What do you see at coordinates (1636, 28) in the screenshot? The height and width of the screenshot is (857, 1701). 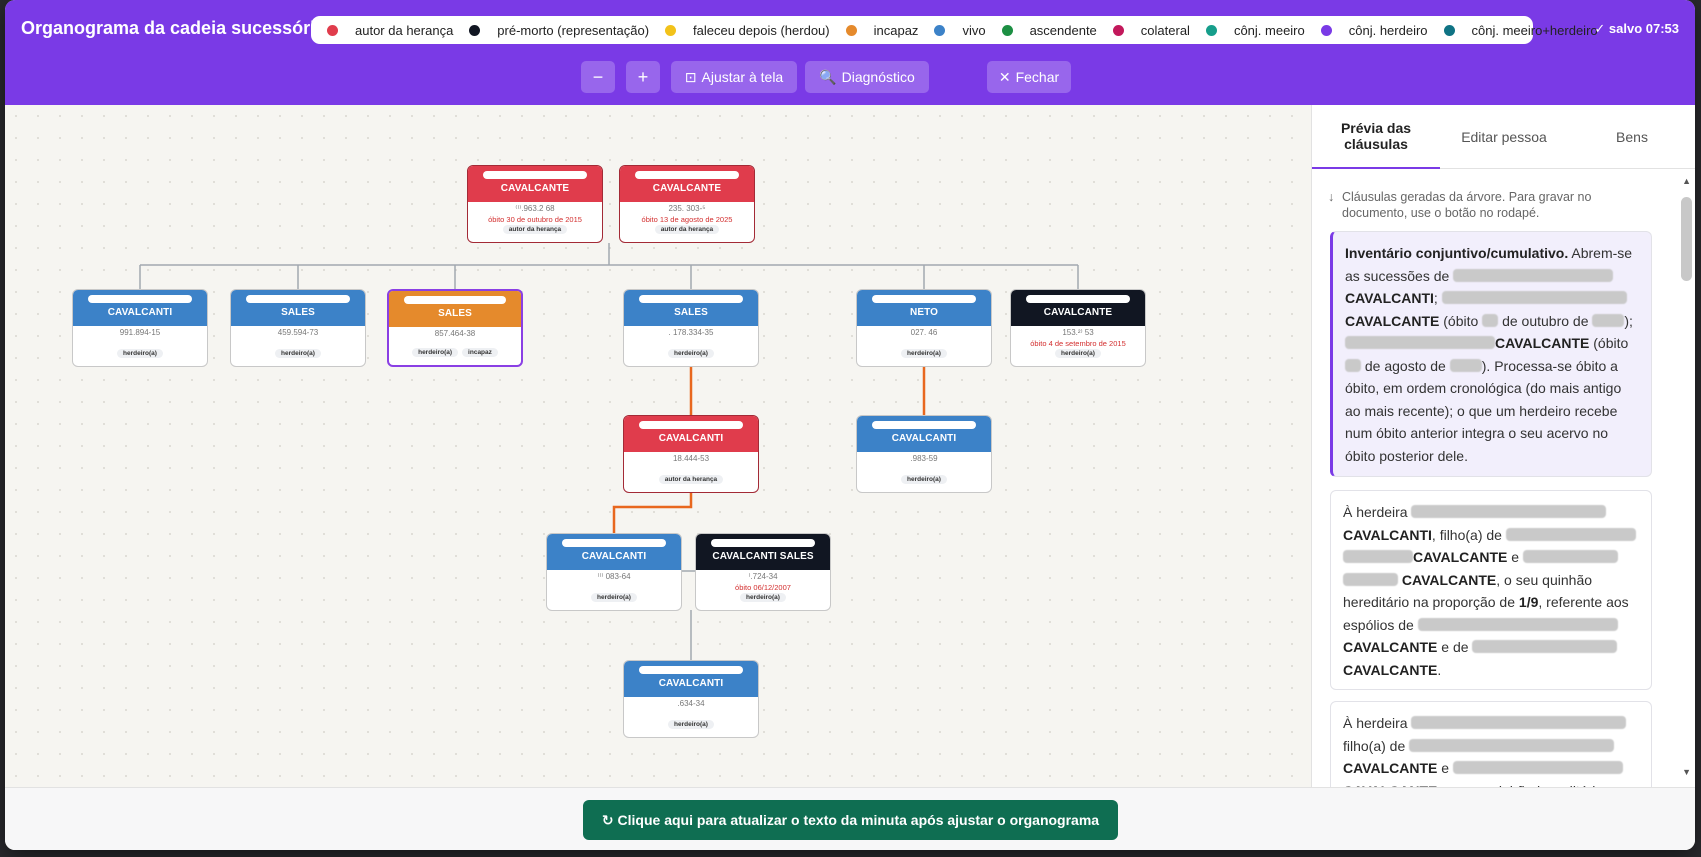 I see `saved-status: ✓ salvo 07:53` at bounding box center [1636, 28].